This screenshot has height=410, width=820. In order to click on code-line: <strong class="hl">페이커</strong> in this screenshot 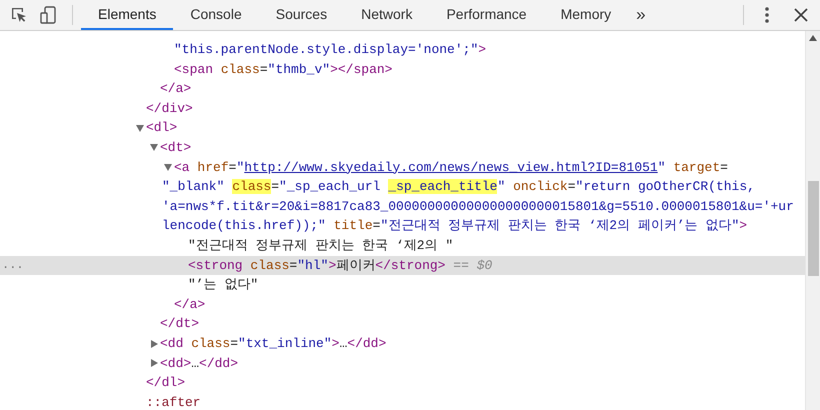, I will do `click(317, 266)`.